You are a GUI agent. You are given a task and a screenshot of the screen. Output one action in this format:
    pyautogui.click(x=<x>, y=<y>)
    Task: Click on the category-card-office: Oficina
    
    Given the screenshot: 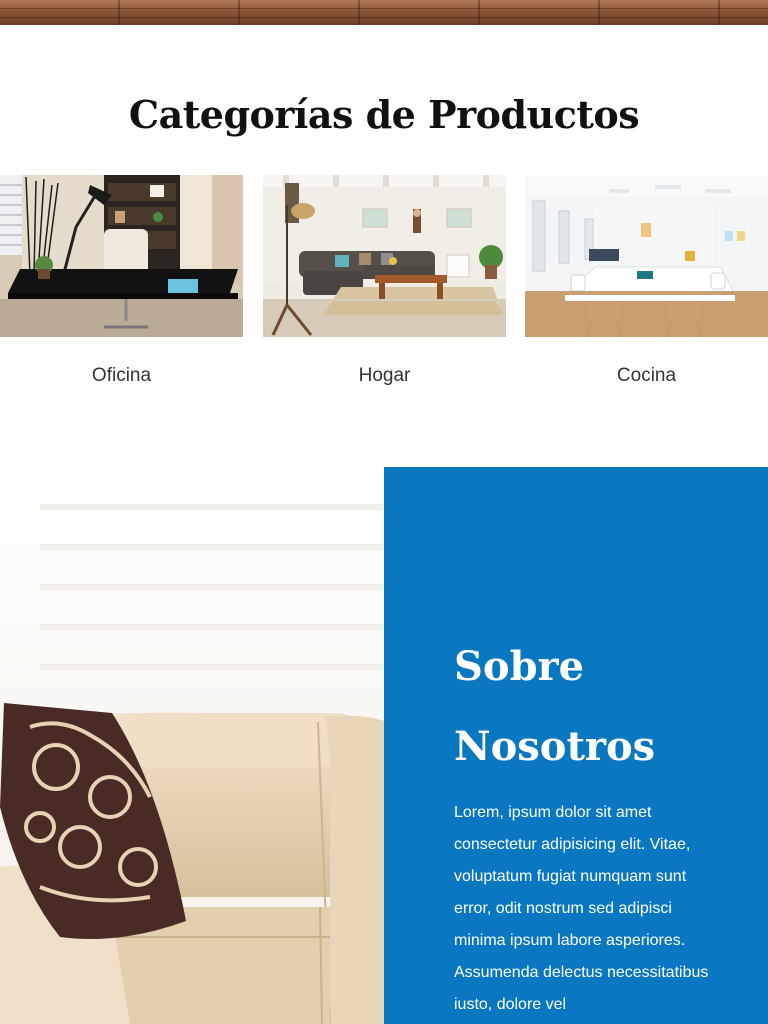 What is the action you would take?
    pyautogui.click(x=121, y=280)
    